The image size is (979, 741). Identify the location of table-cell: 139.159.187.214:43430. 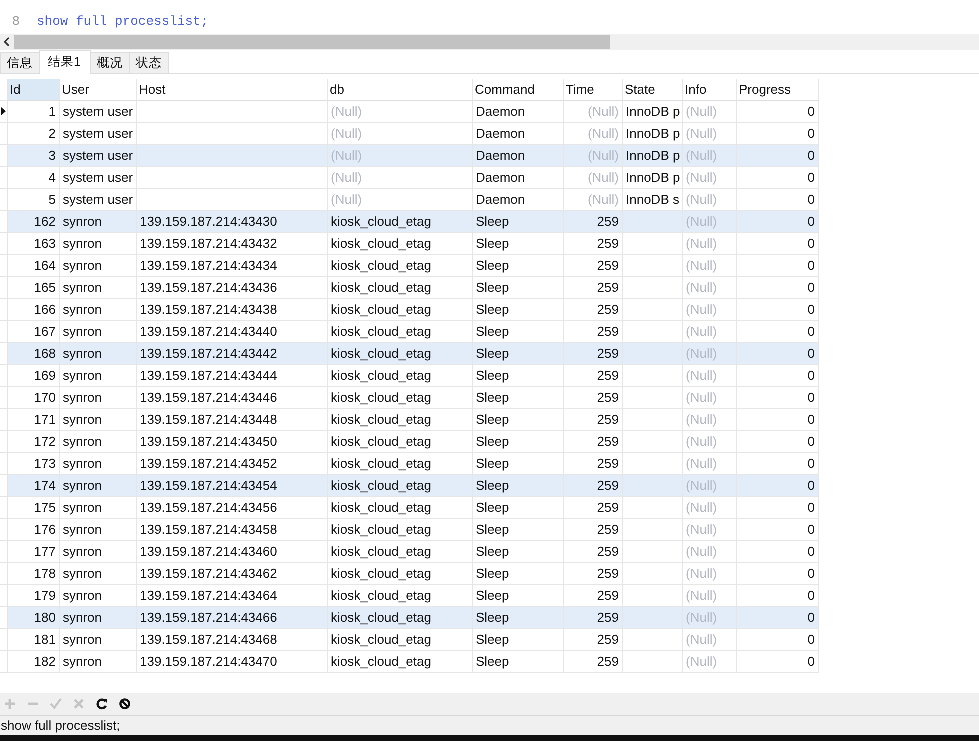
(232, 222).